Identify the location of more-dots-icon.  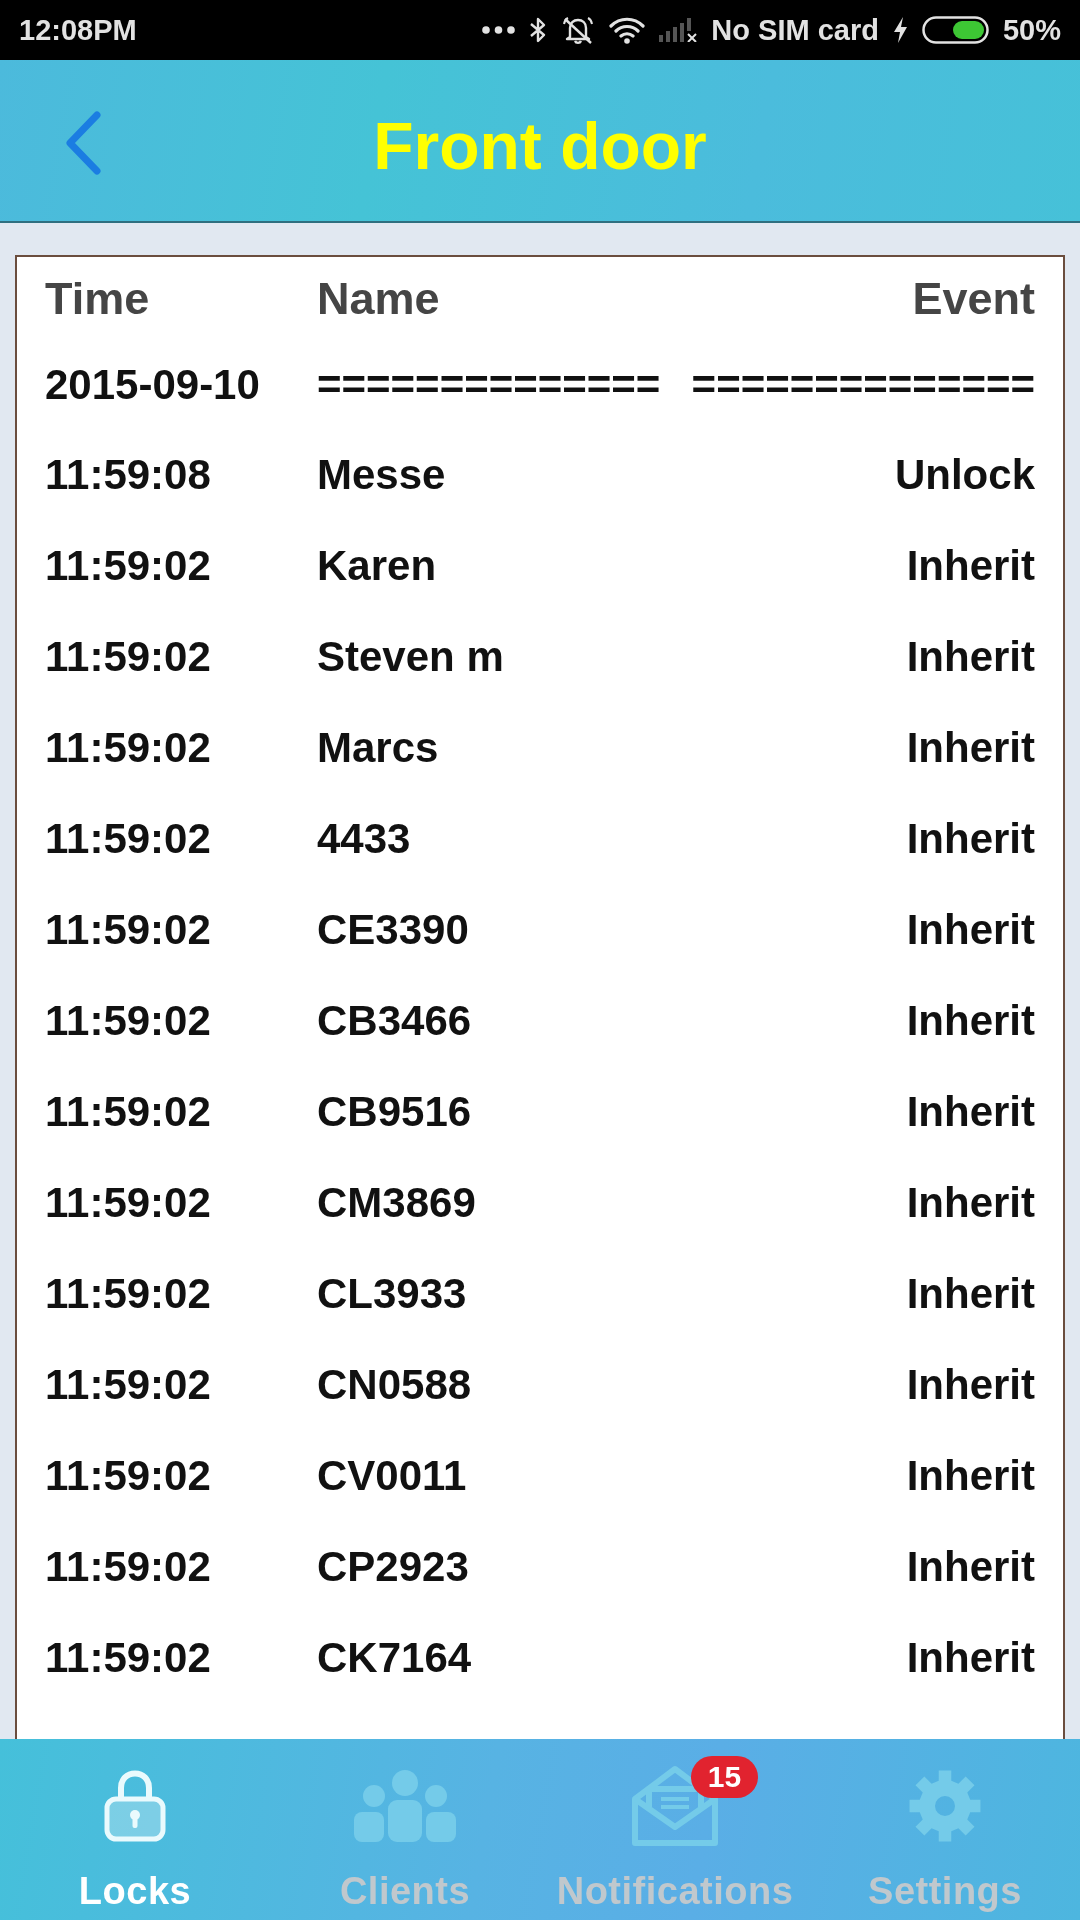
(499, 30).